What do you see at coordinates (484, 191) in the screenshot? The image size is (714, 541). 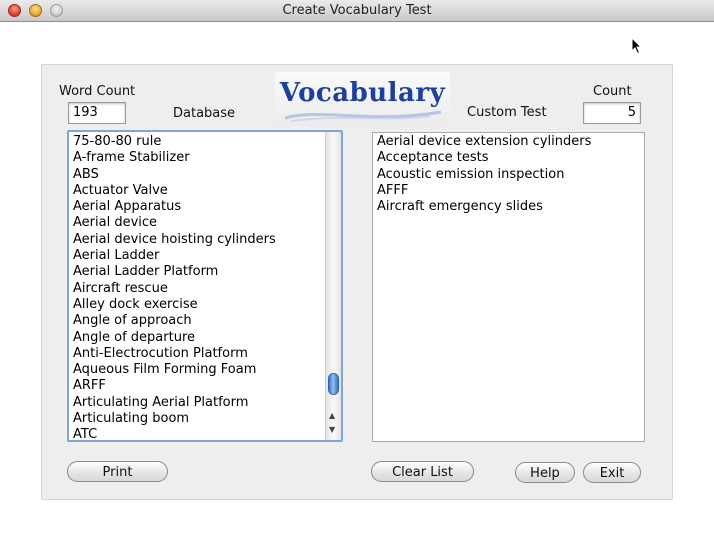 I see `list-item: AFFF` at bounding box center [484, 191].